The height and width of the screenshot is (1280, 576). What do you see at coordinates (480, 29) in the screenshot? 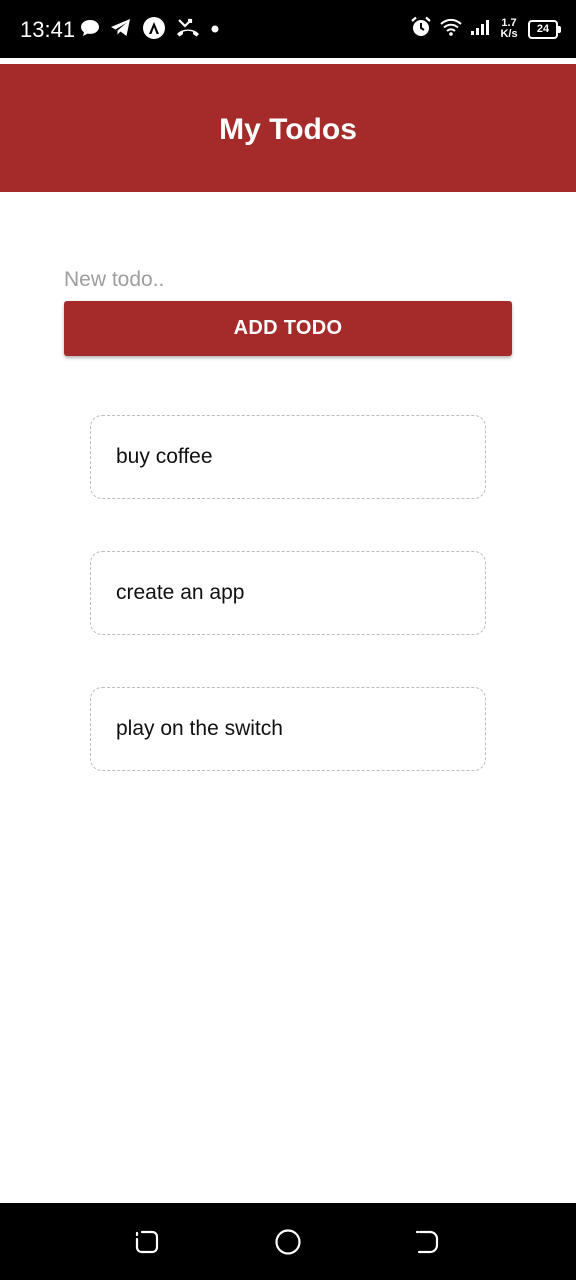
I see `signal-icon` at bounding box center [480, 29].